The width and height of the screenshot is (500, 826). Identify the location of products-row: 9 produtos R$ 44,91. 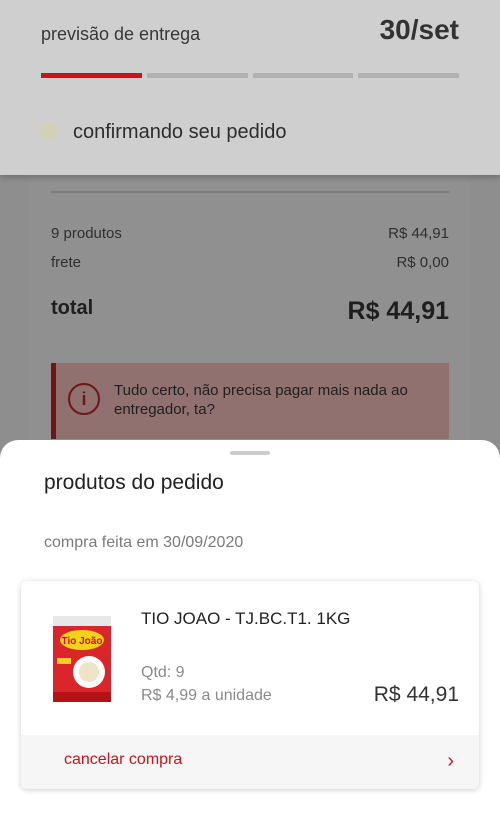
(250, 233).